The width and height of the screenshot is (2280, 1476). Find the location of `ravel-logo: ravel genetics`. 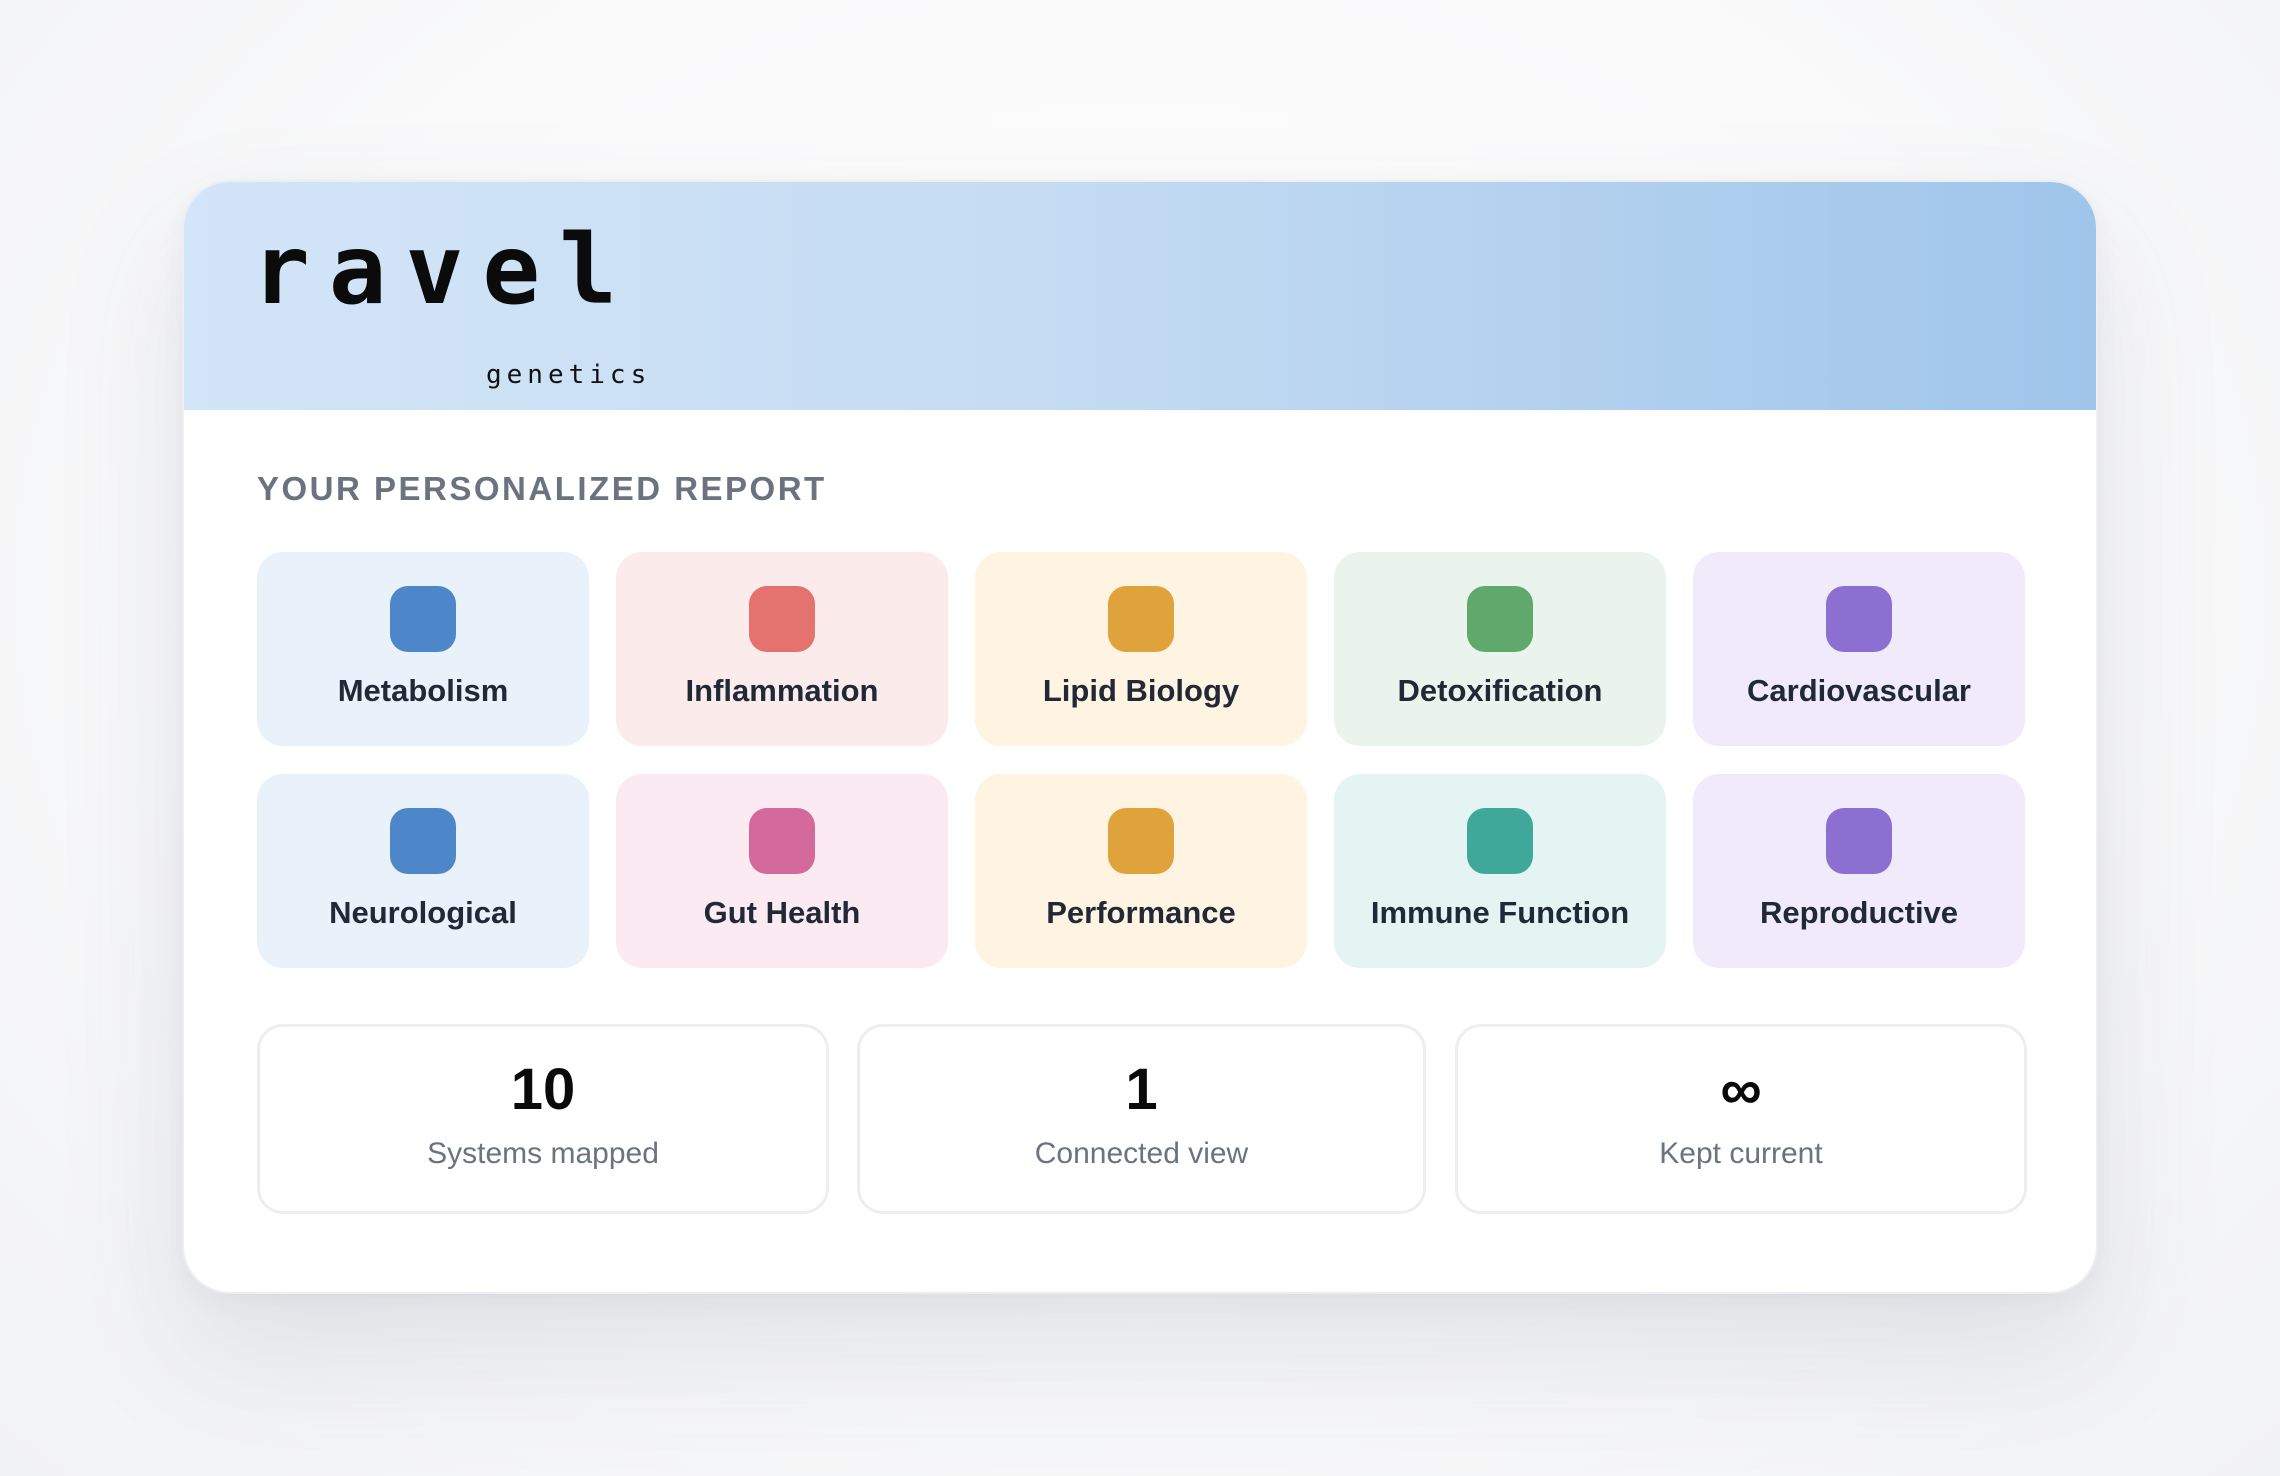

ravel-logo: ravel genetics is located at coordinates (449, 305).